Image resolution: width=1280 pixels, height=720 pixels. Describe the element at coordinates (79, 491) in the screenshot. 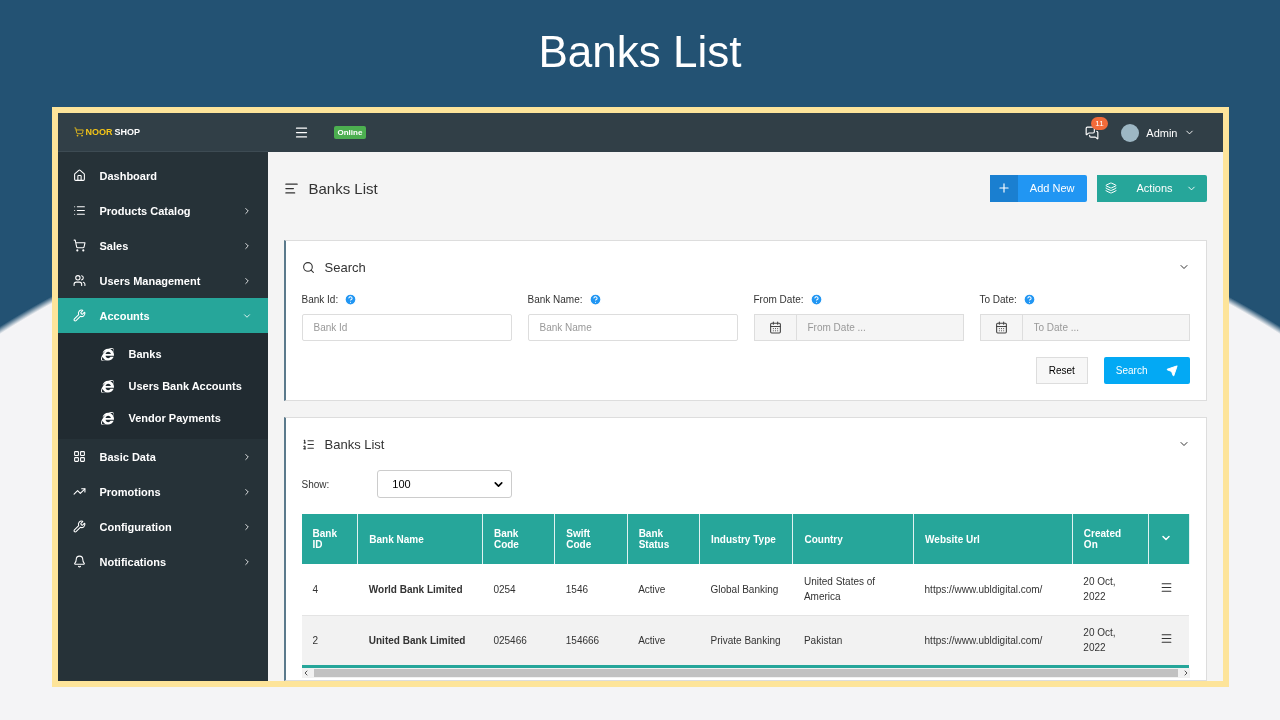

I see `trend-icon` at that location.